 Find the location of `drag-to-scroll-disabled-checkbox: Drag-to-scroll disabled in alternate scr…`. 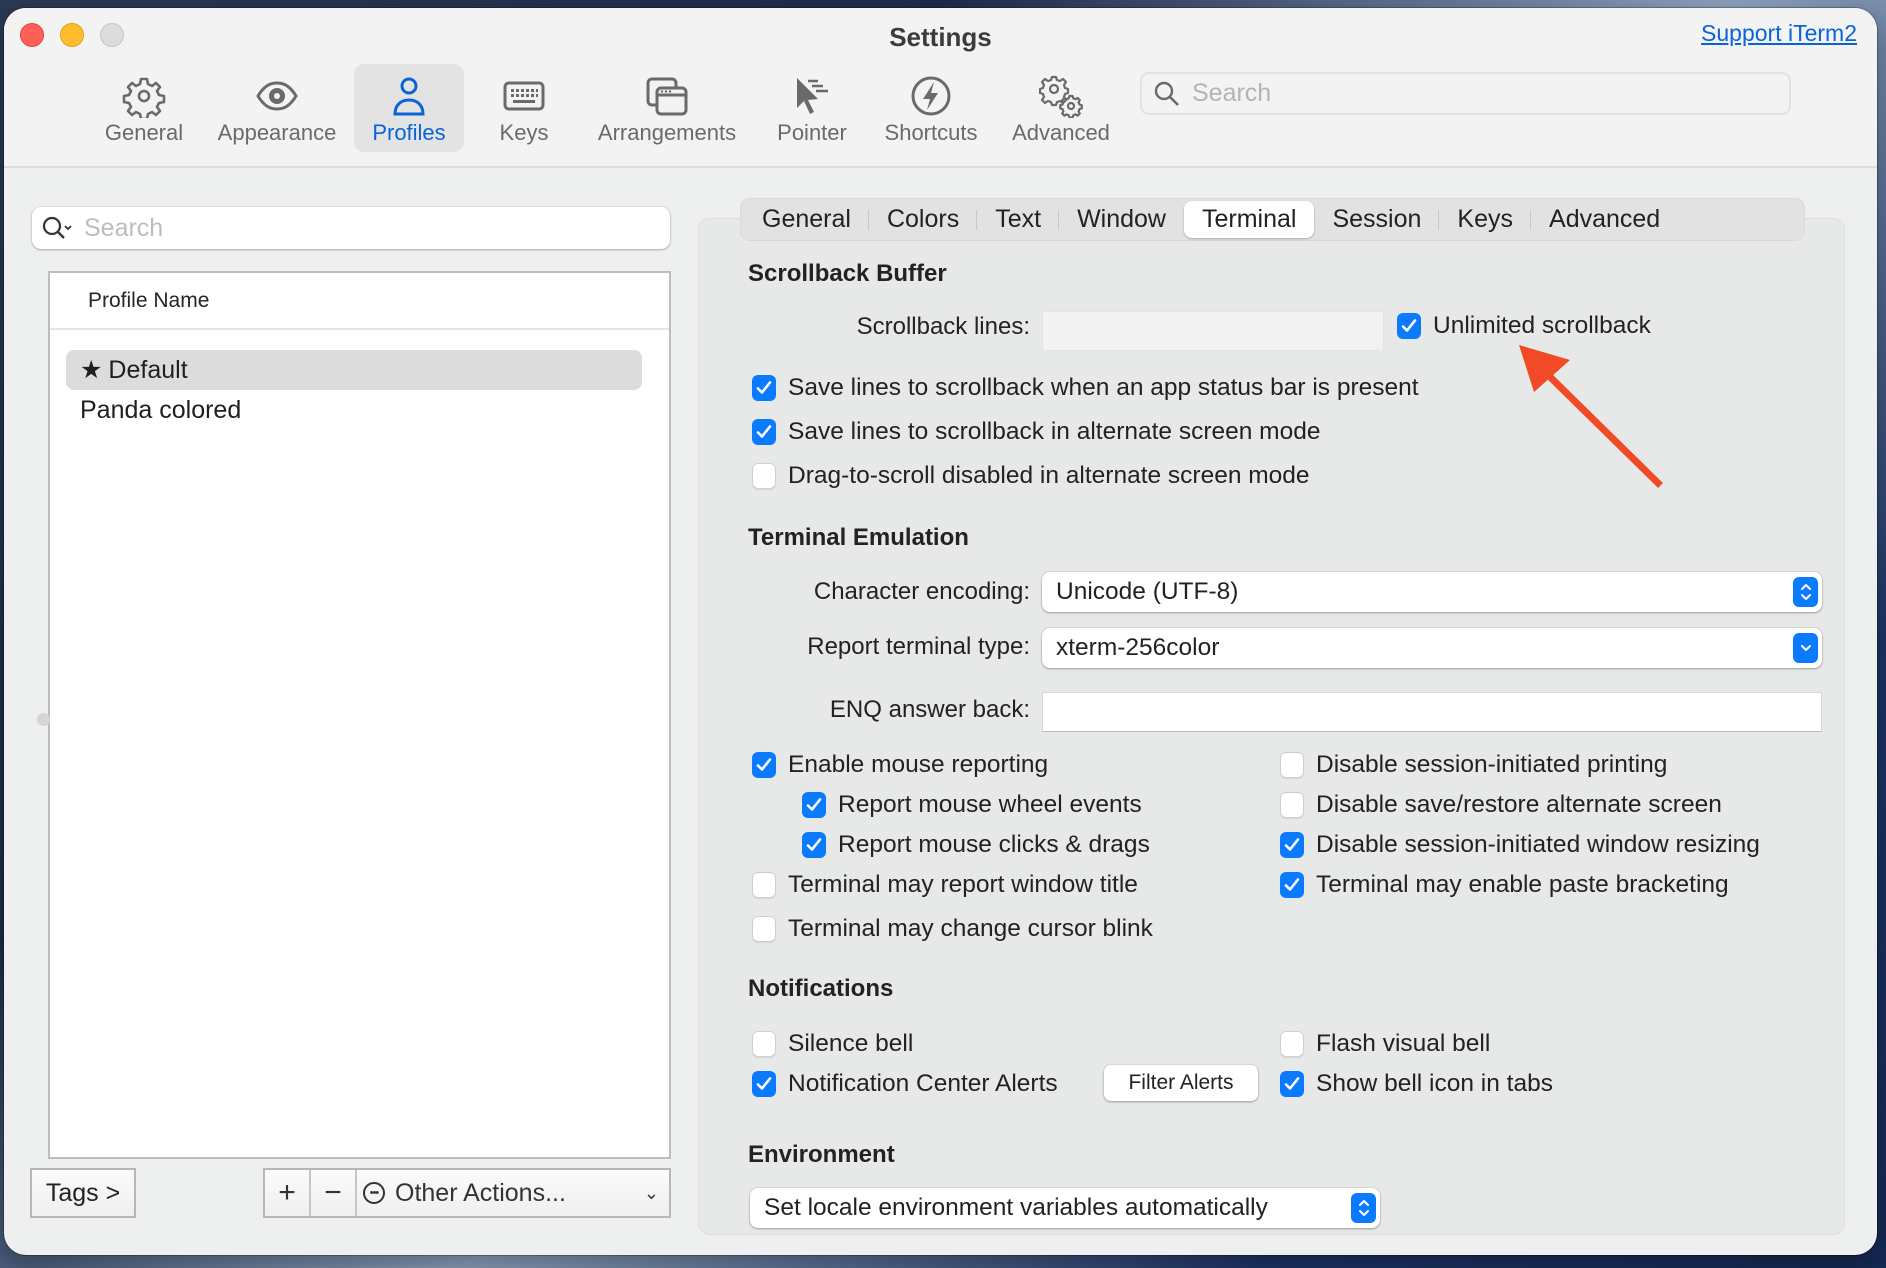

drag-to-scroll-disabled-checkbox: Drag-to-scroll disabled in alternate scr… is located at coordinates (1031, 476).